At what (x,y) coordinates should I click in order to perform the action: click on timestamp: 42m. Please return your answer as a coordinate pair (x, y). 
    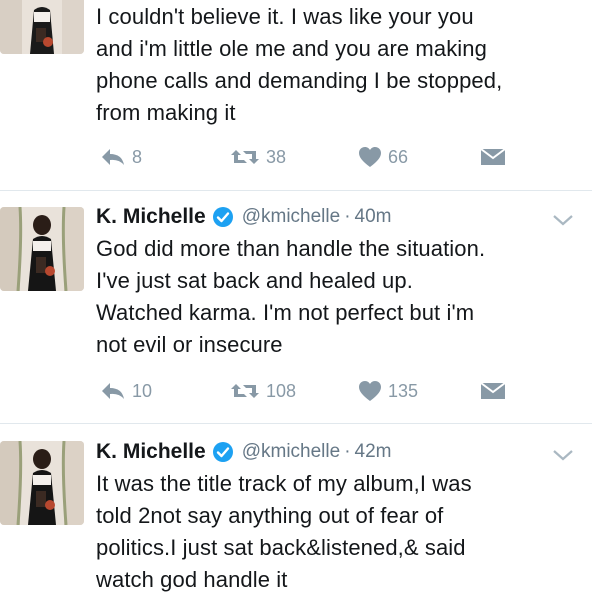
    Looking at the image, I should click on (373, 452).